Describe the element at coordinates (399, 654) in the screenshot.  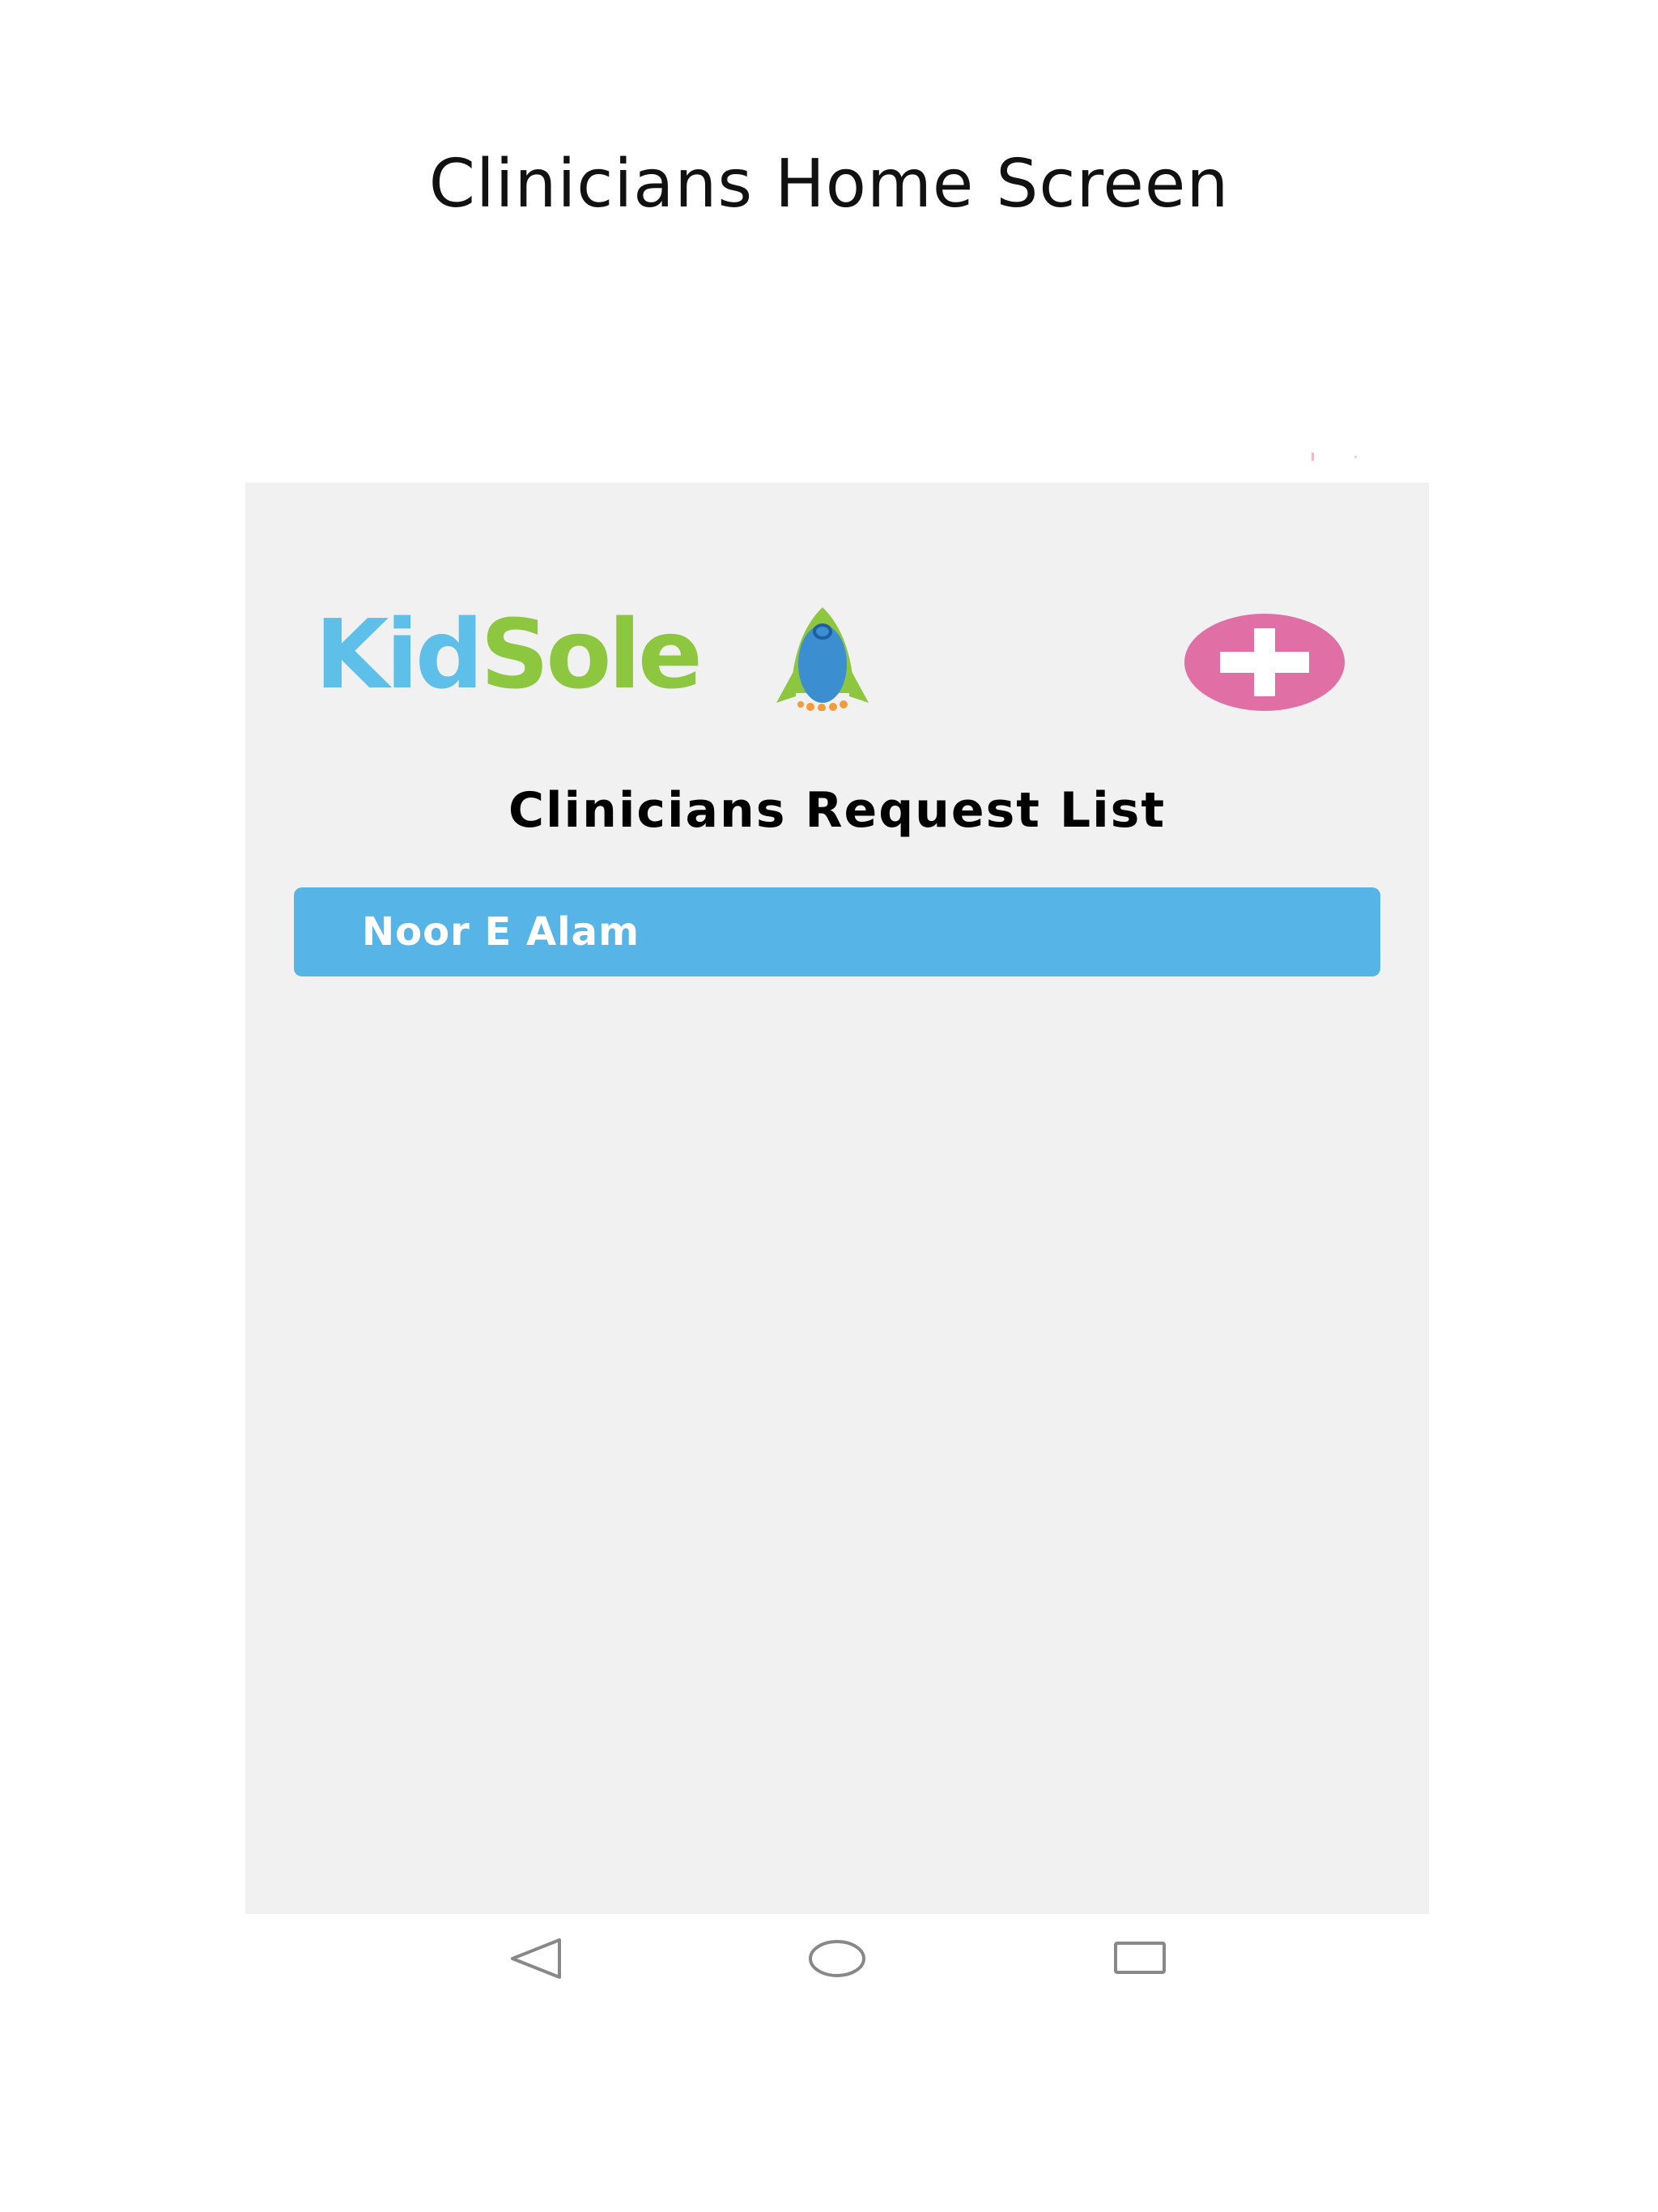
I see `logo-text-kid: Kid` at that location.